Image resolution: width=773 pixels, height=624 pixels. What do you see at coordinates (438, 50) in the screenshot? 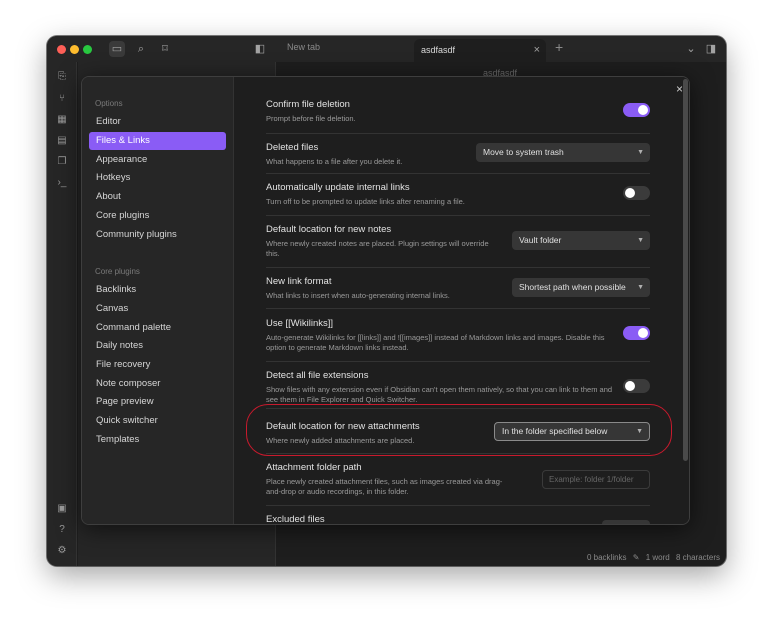
I see `tab-label: asdfasdf` at bounding box center [438, 50].